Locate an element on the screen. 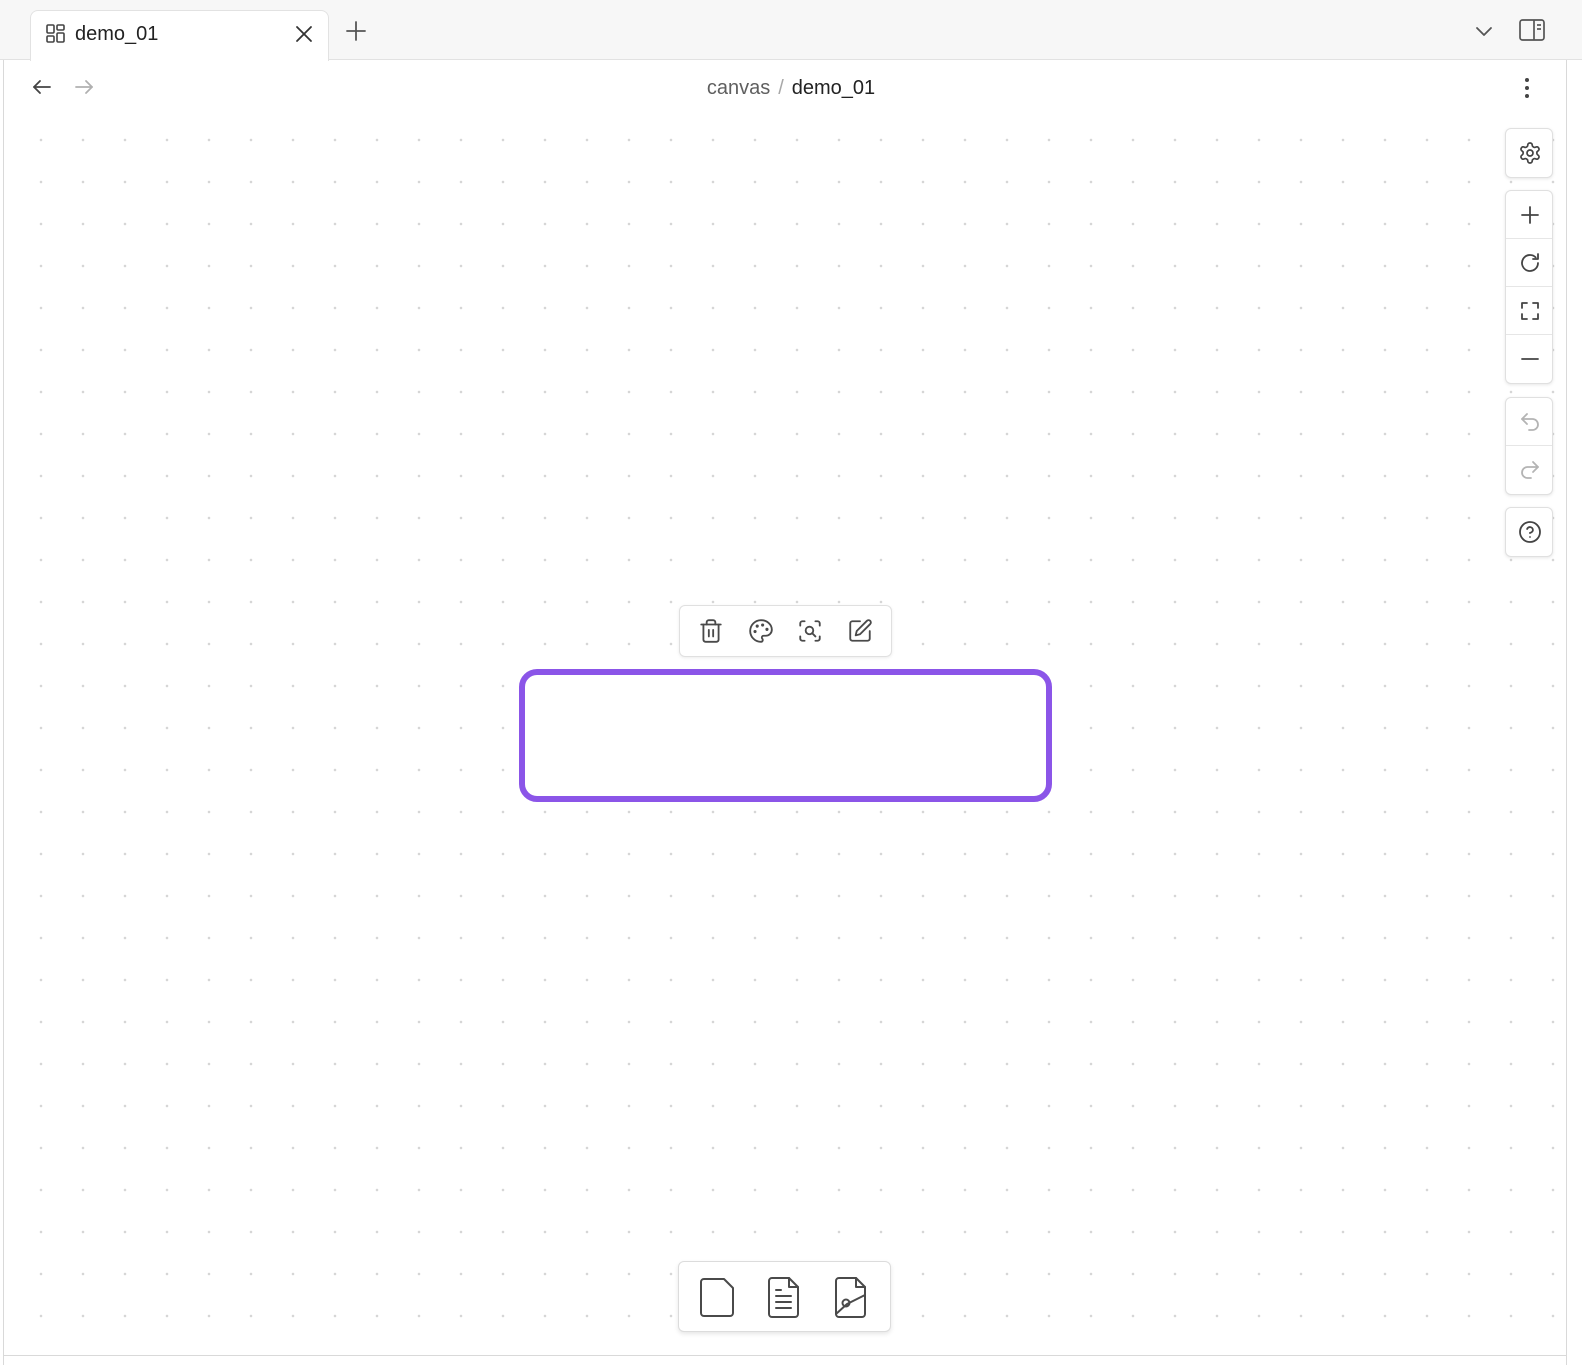 Image resolution: width=1582 pixels, height=1369 pixels. back-button is located at coordinates (42, 87).